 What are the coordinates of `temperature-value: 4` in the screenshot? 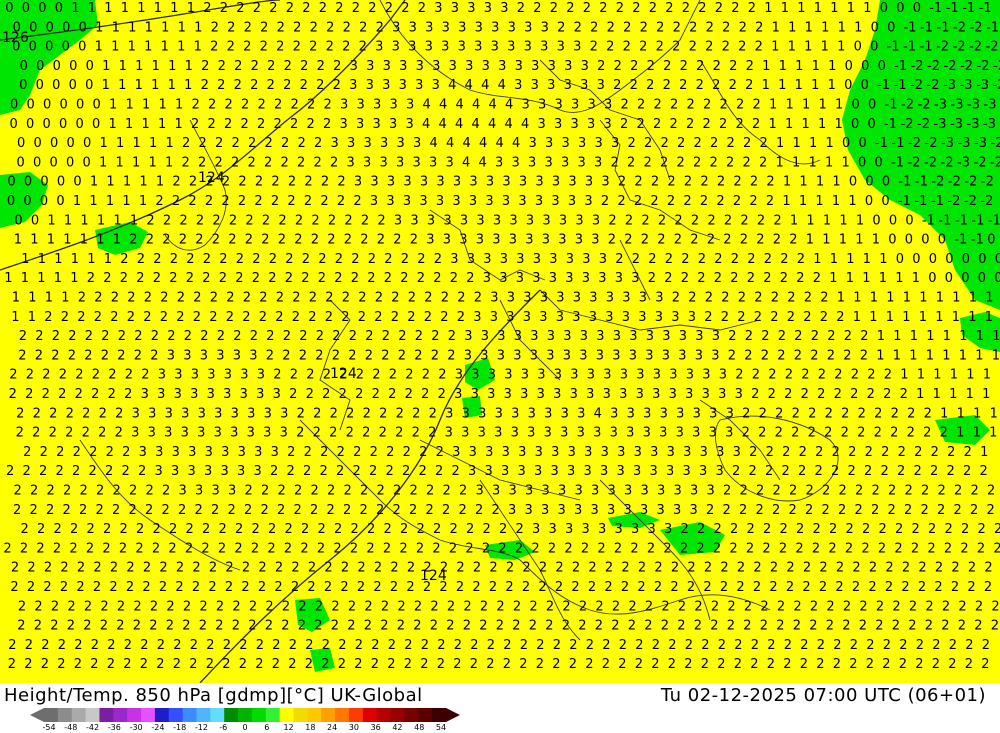 It's located at (443, 124).